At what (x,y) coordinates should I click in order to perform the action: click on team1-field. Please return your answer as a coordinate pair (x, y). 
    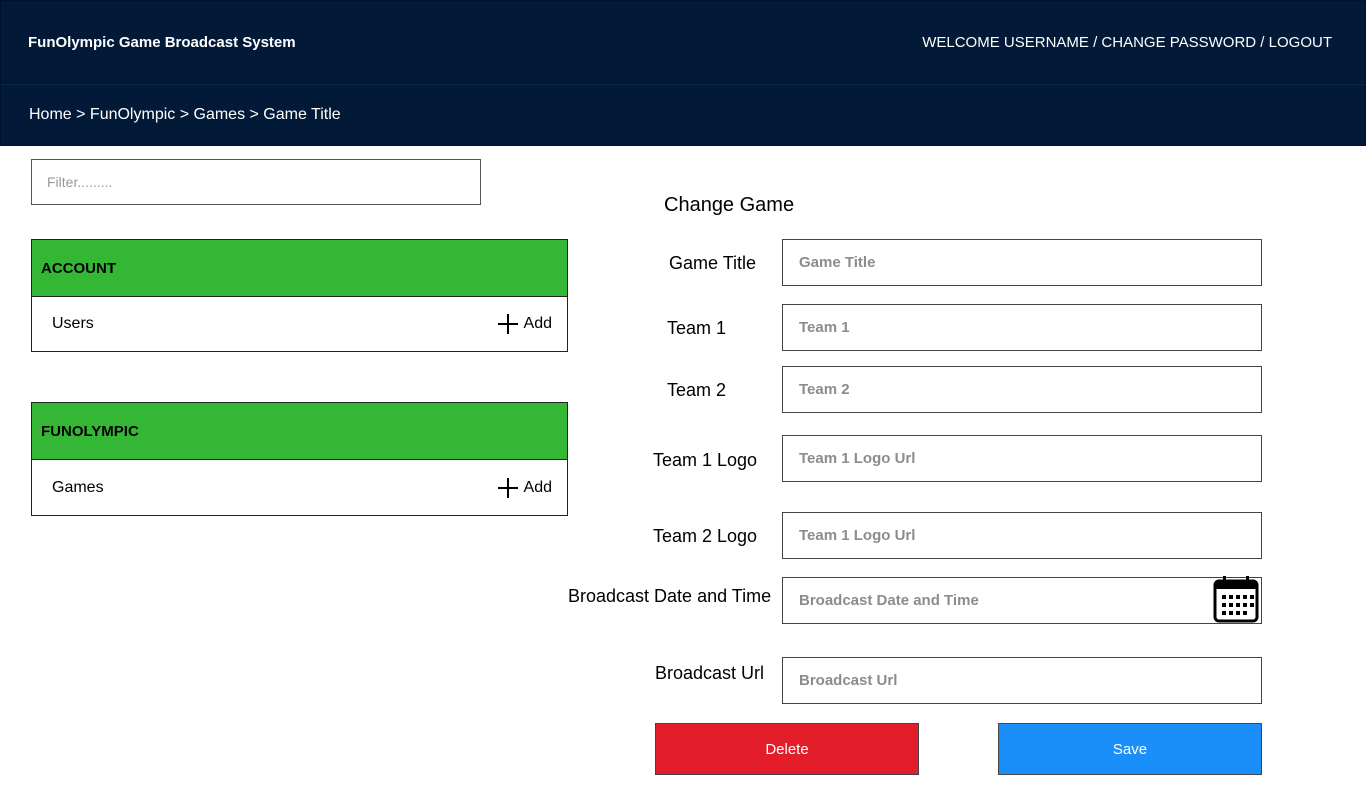
    Looking at the image, I should click on (1022, 327).